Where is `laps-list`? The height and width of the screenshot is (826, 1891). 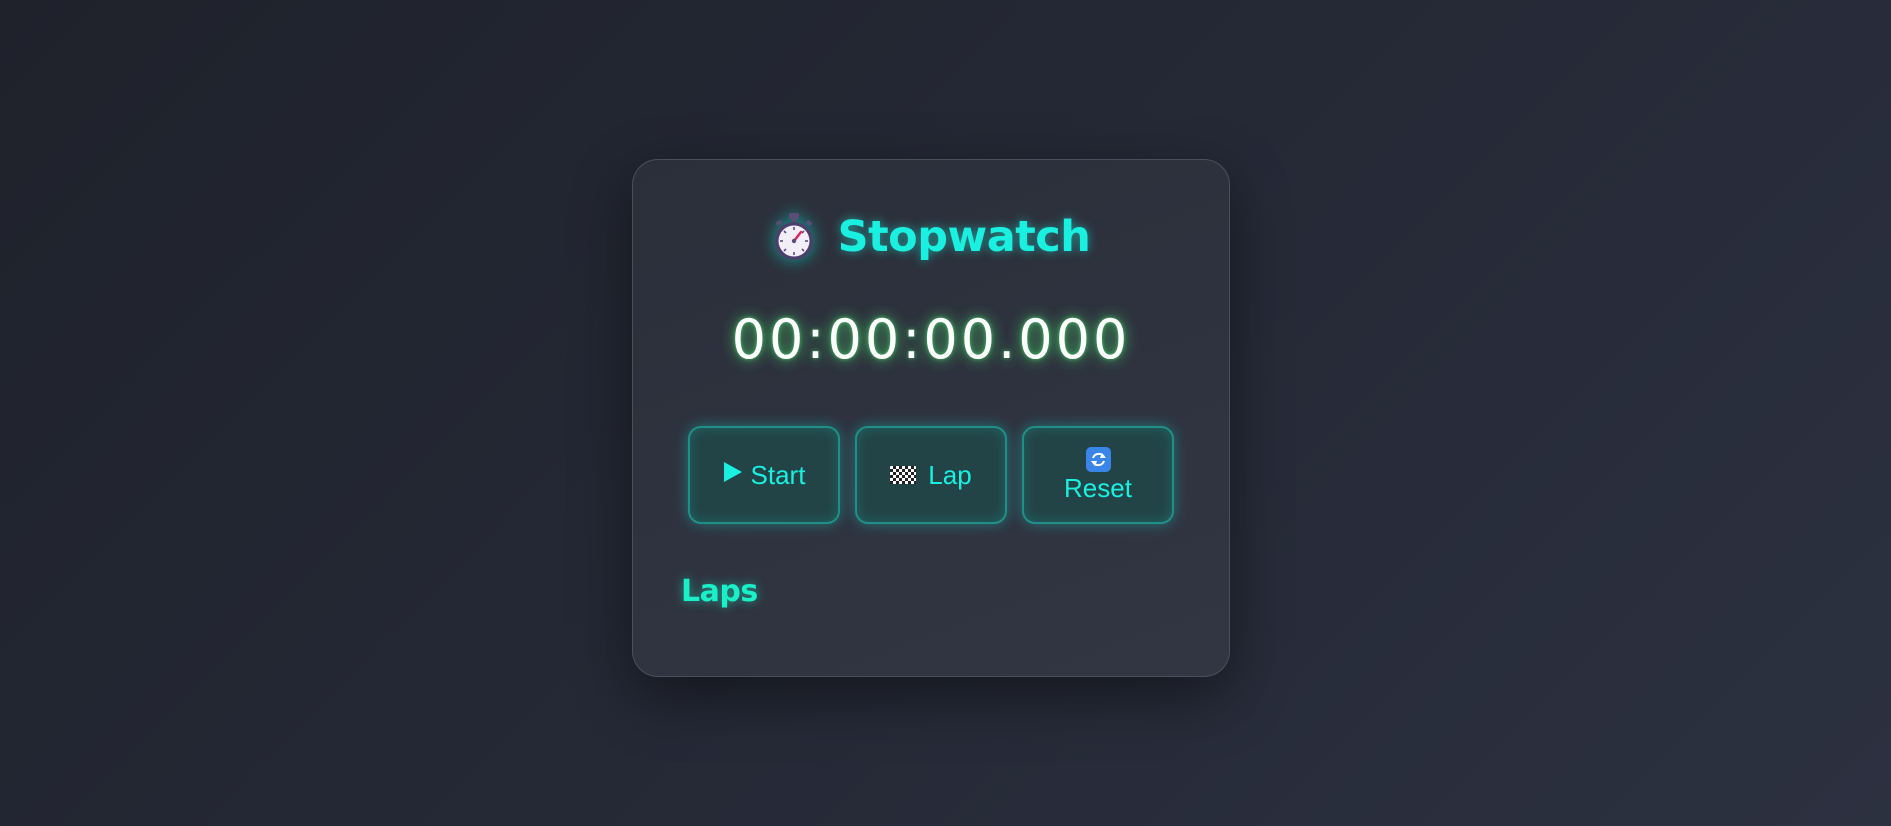
laps-list is located at coordinates (931, 637).